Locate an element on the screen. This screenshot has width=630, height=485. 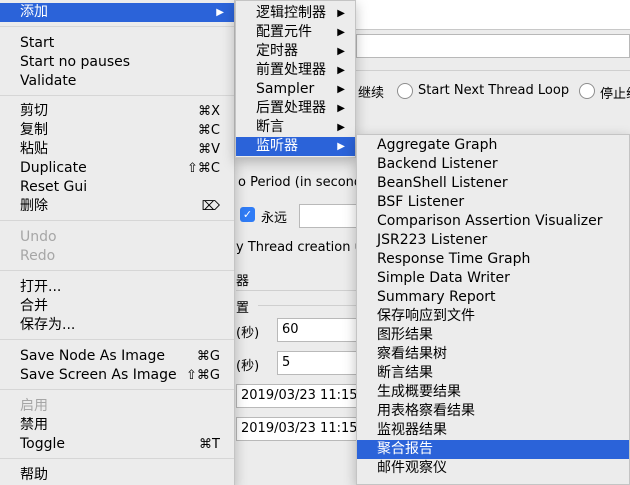
listener-item: 监视器结果 is located at coordinates (493, 430).